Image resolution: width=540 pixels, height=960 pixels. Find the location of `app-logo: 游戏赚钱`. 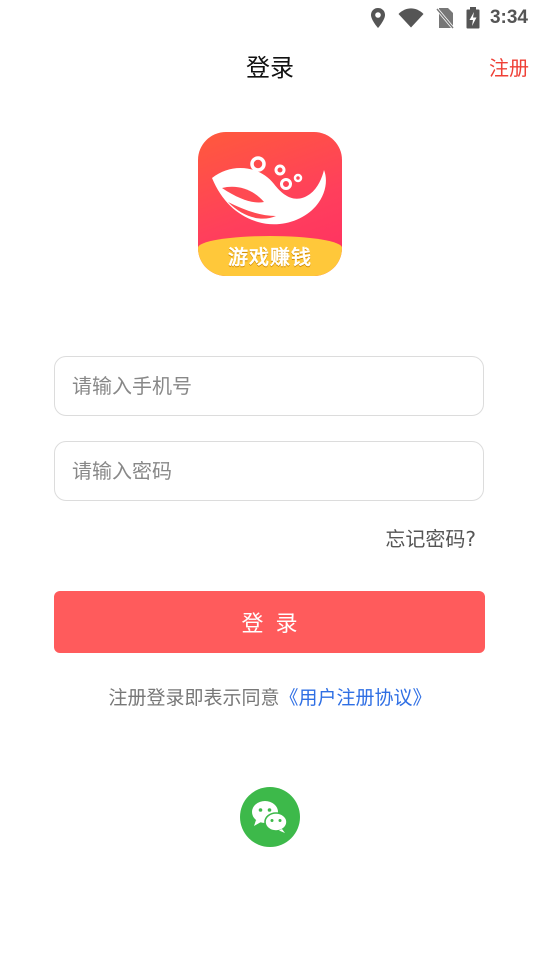

app-logo: 游戏赚钱 is located at coordinates (270, 204).